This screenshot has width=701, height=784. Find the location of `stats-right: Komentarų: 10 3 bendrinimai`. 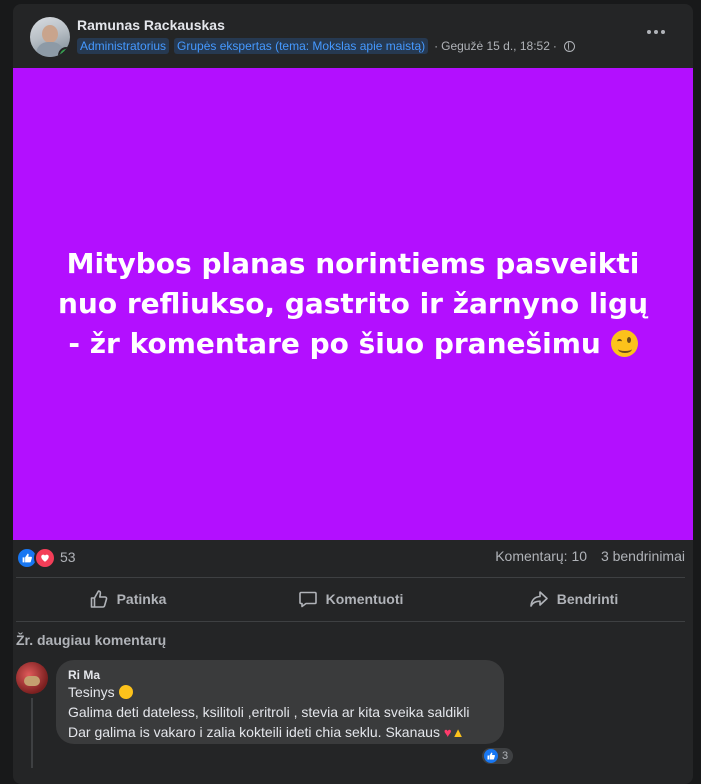

stats-right: Komentarų: 10 3 bendrinimai is located at coordinates (585, 556).